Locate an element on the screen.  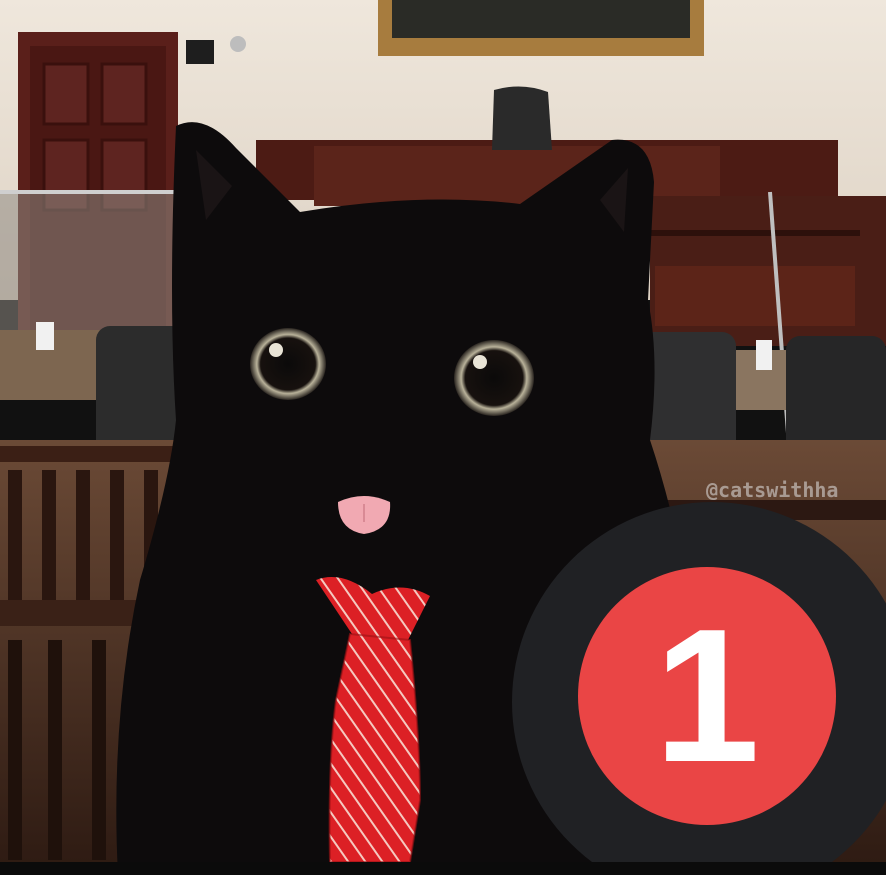
notification-count: 1 is located at coordinates (707, 696).